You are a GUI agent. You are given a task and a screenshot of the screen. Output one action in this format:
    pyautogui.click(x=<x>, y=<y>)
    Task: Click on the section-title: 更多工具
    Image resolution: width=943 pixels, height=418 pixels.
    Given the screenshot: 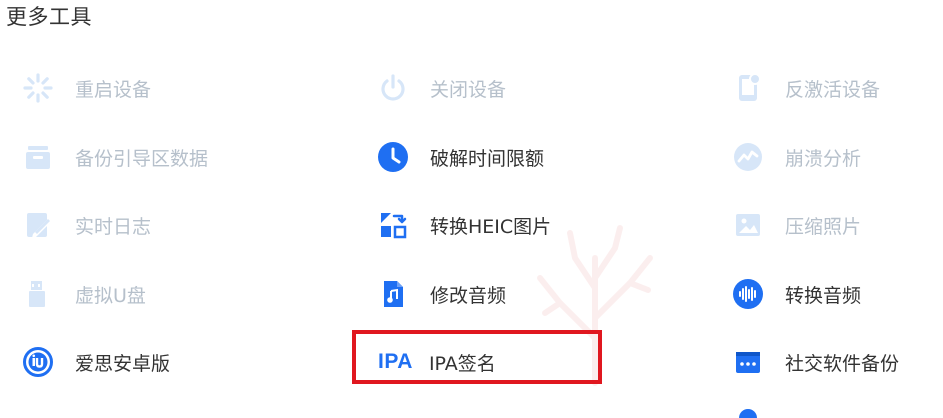 What is the action you would take?
    pyautogui.click(x=49, y=17)
    